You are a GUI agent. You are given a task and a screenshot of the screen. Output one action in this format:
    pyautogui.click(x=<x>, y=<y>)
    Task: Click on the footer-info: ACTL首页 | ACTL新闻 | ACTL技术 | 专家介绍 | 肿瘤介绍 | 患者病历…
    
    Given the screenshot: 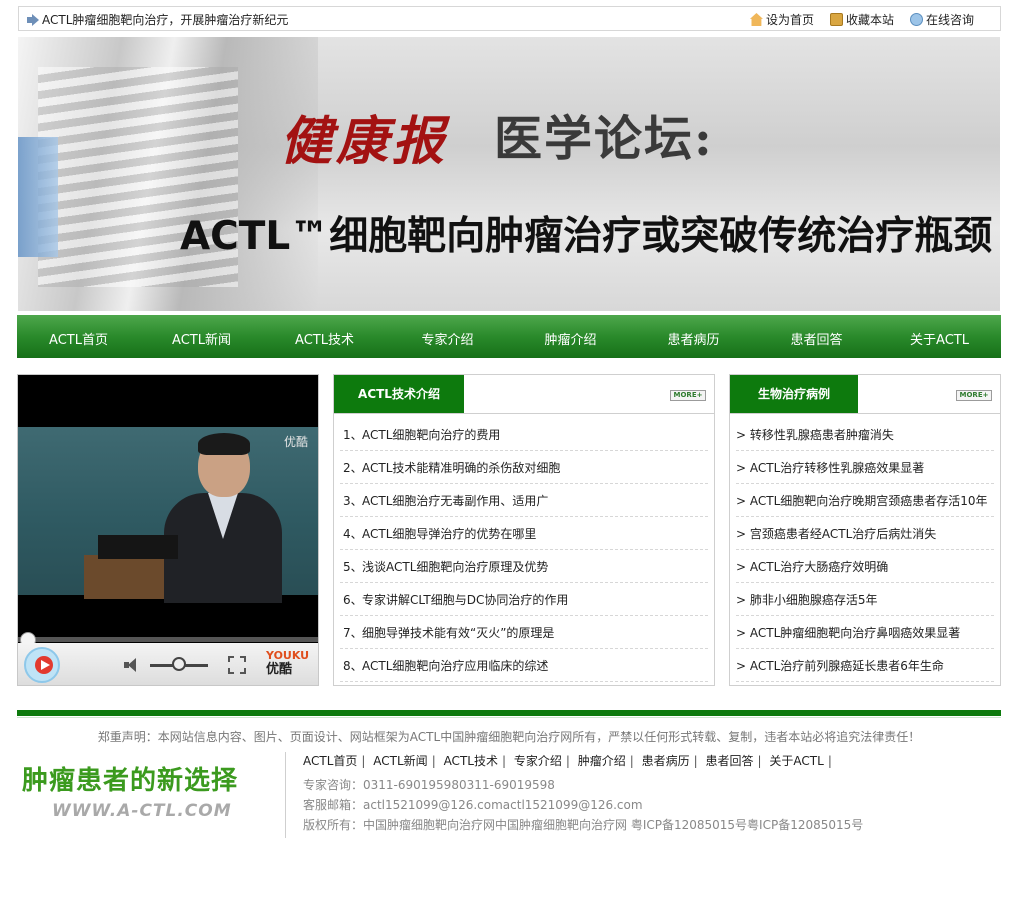 What is the action you would take?
    pyautogui.click(x=583, y=793)
    